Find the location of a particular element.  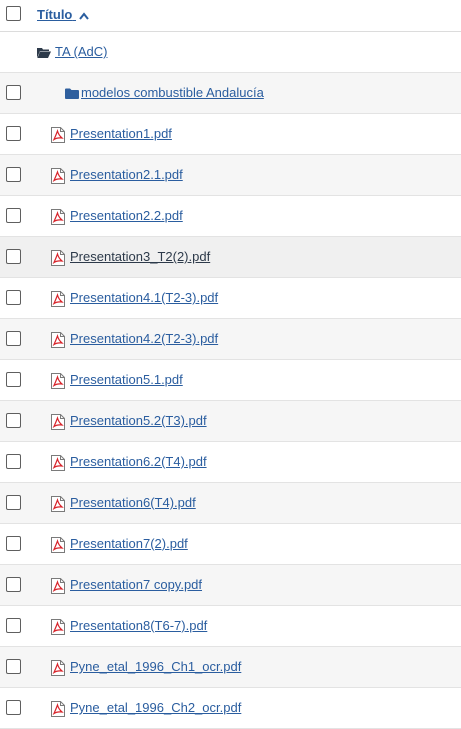

file-link: Presentation4.1(T2-3).pdf is located at coordinates (144, 297).